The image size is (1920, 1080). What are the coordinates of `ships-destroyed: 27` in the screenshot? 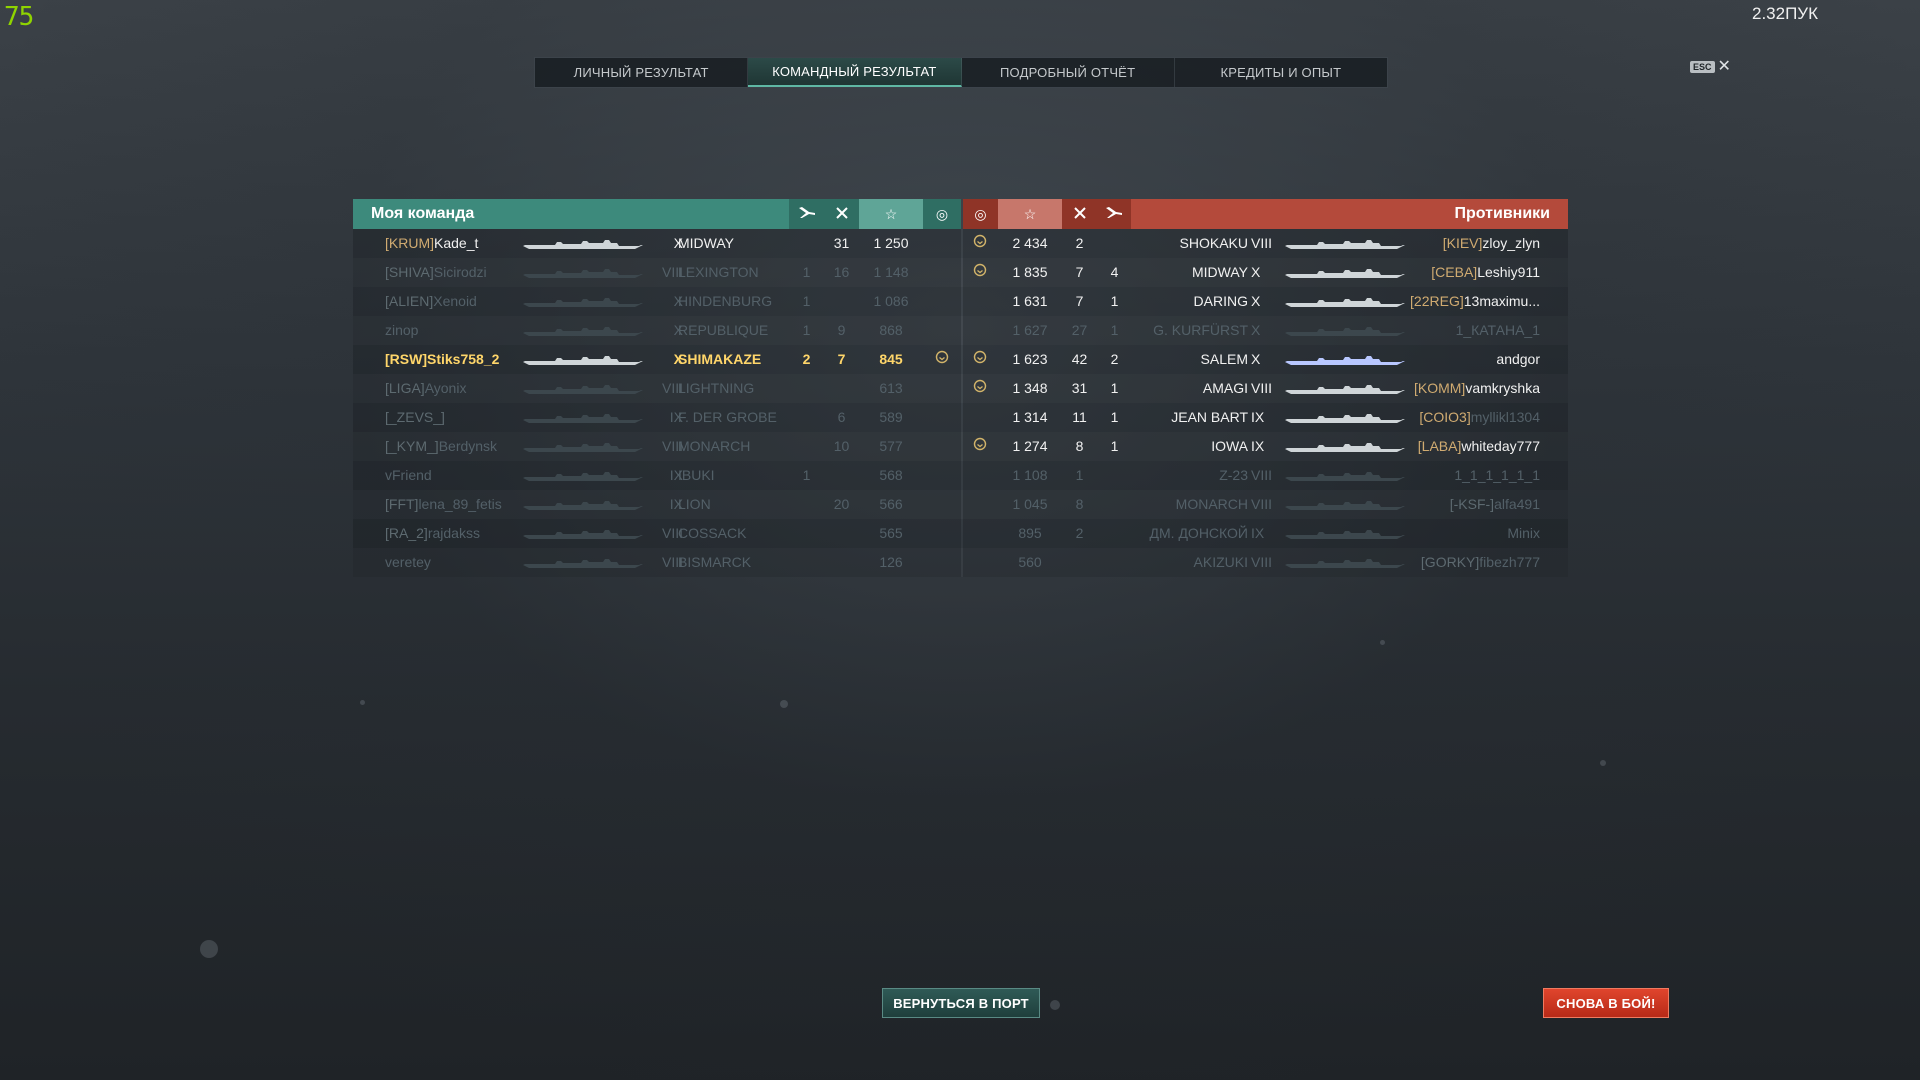 It's located at (1079, 330).